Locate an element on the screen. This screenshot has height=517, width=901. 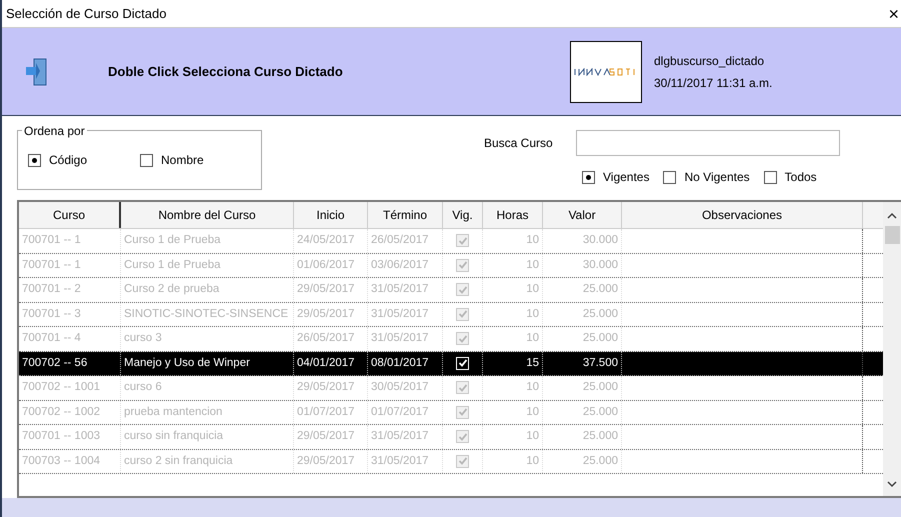
column-header: Observaciones is located at coordinates (742, 215).